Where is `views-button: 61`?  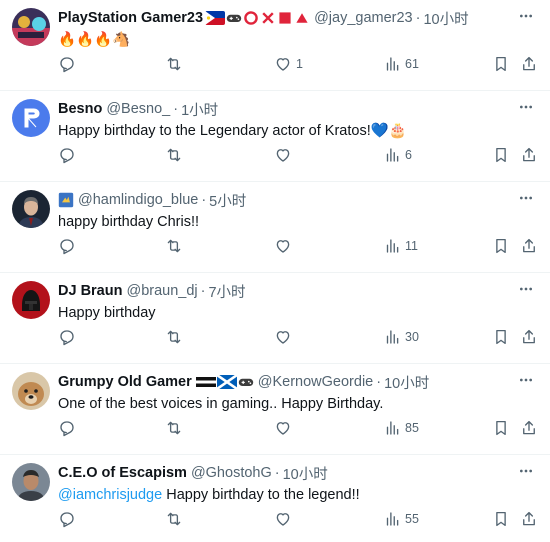
views-button: 61 is located at coordinates (401, 64).